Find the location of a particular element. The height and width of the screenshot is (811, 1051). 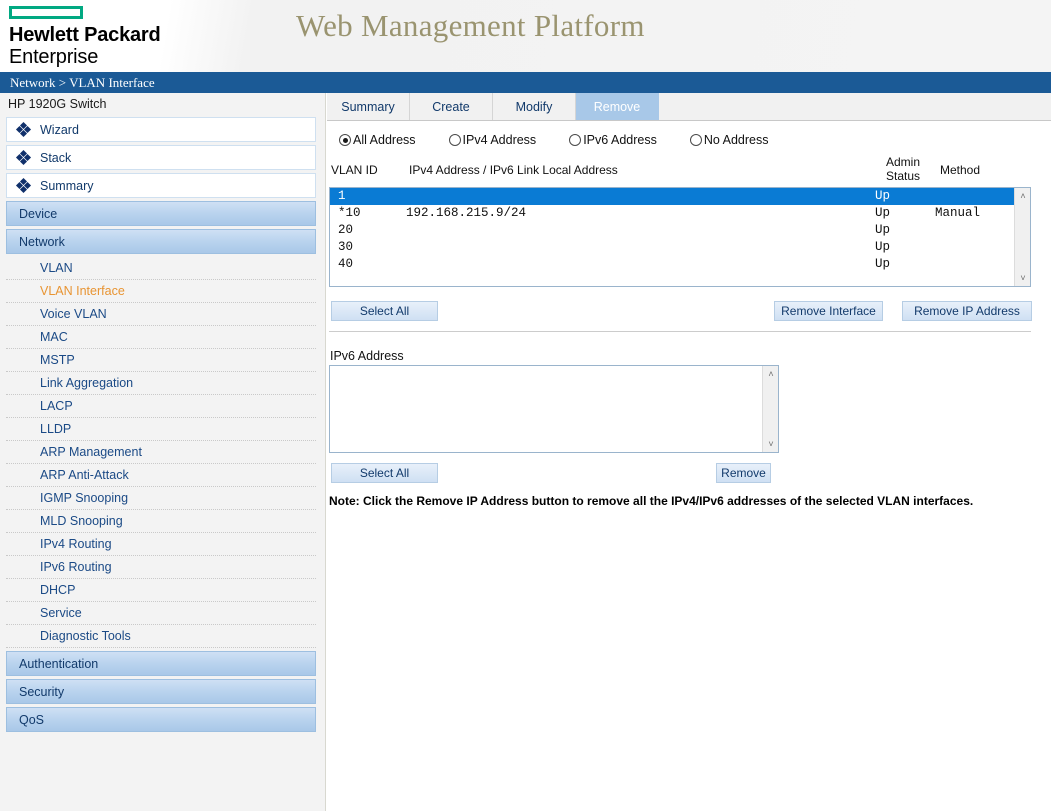

sidebar-item-voice-vlan: Voice VLAN is located at coordinates (161, 314).